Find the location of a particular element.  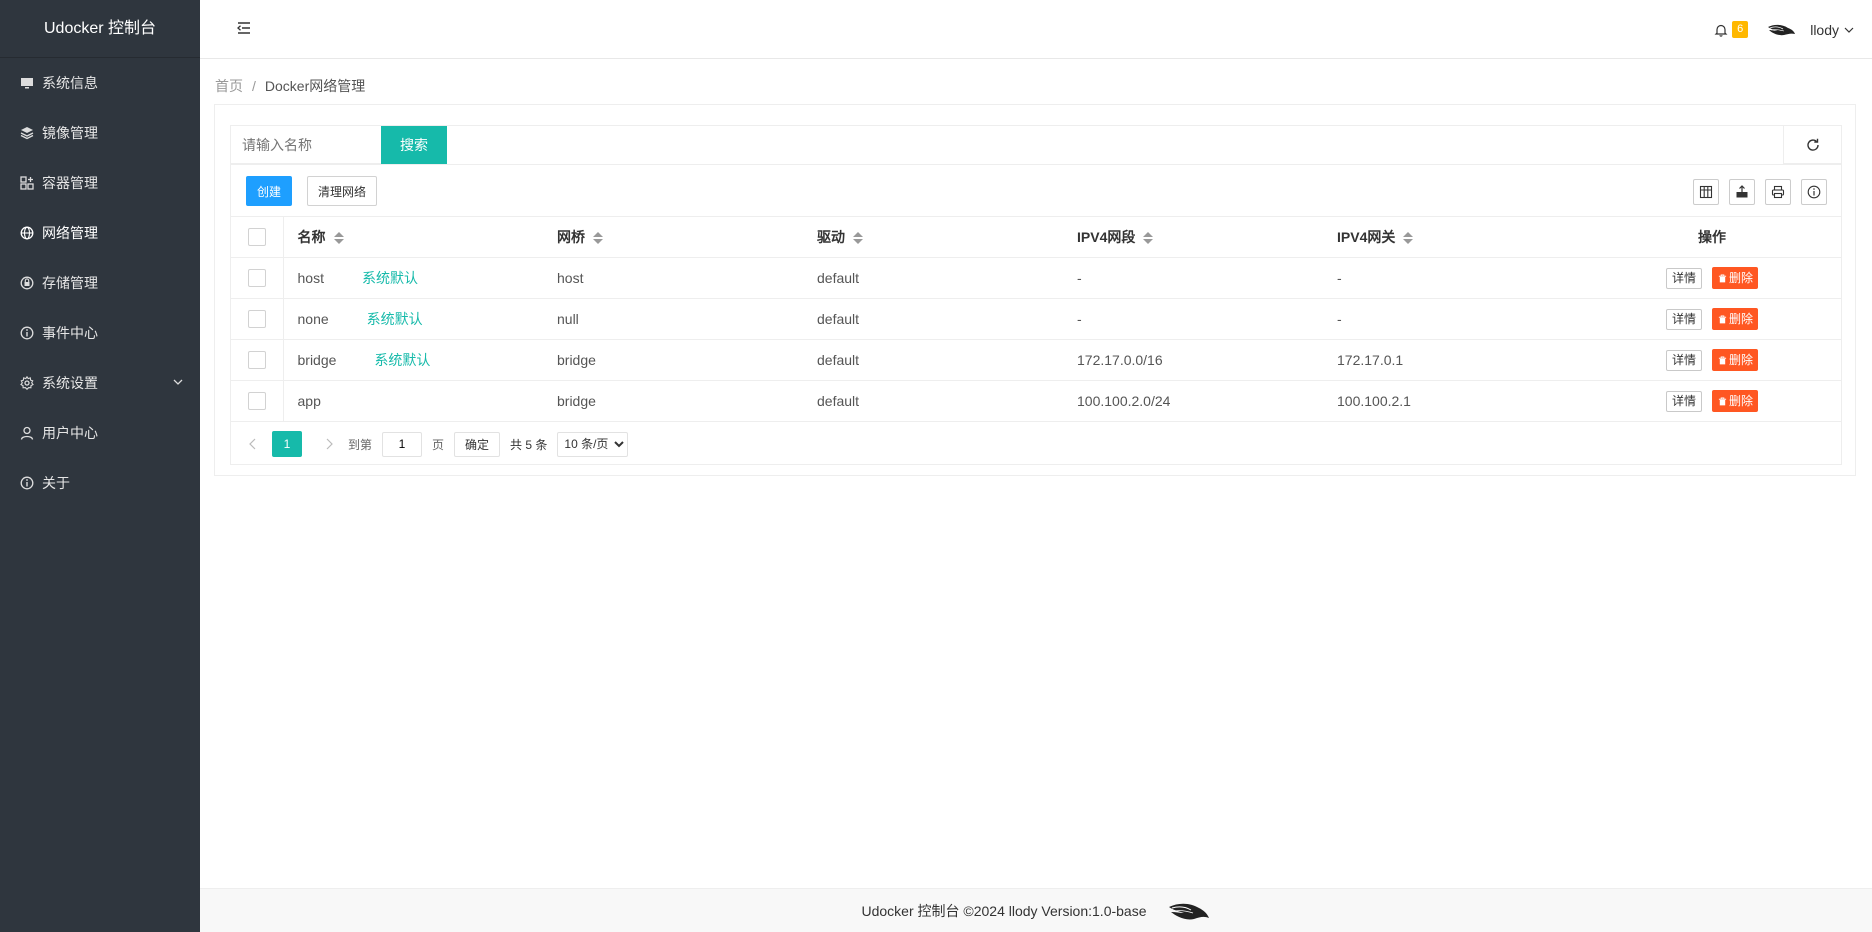

sidebar-item-about: 关于 is located at coordinates (100, 483).